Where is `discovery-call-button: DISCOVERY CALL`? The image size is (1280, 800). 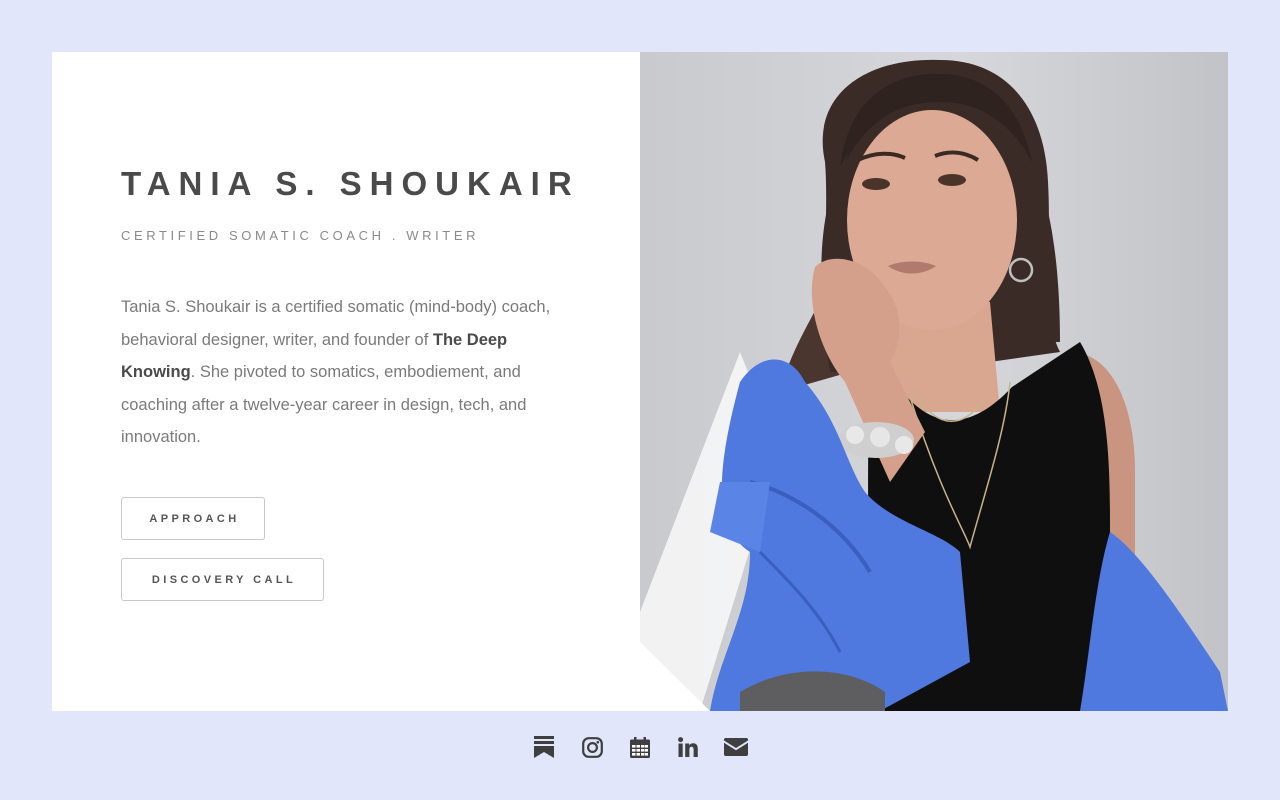
discovery-call-button: DISCOVERY CALL is located at coordinates (222, 579).